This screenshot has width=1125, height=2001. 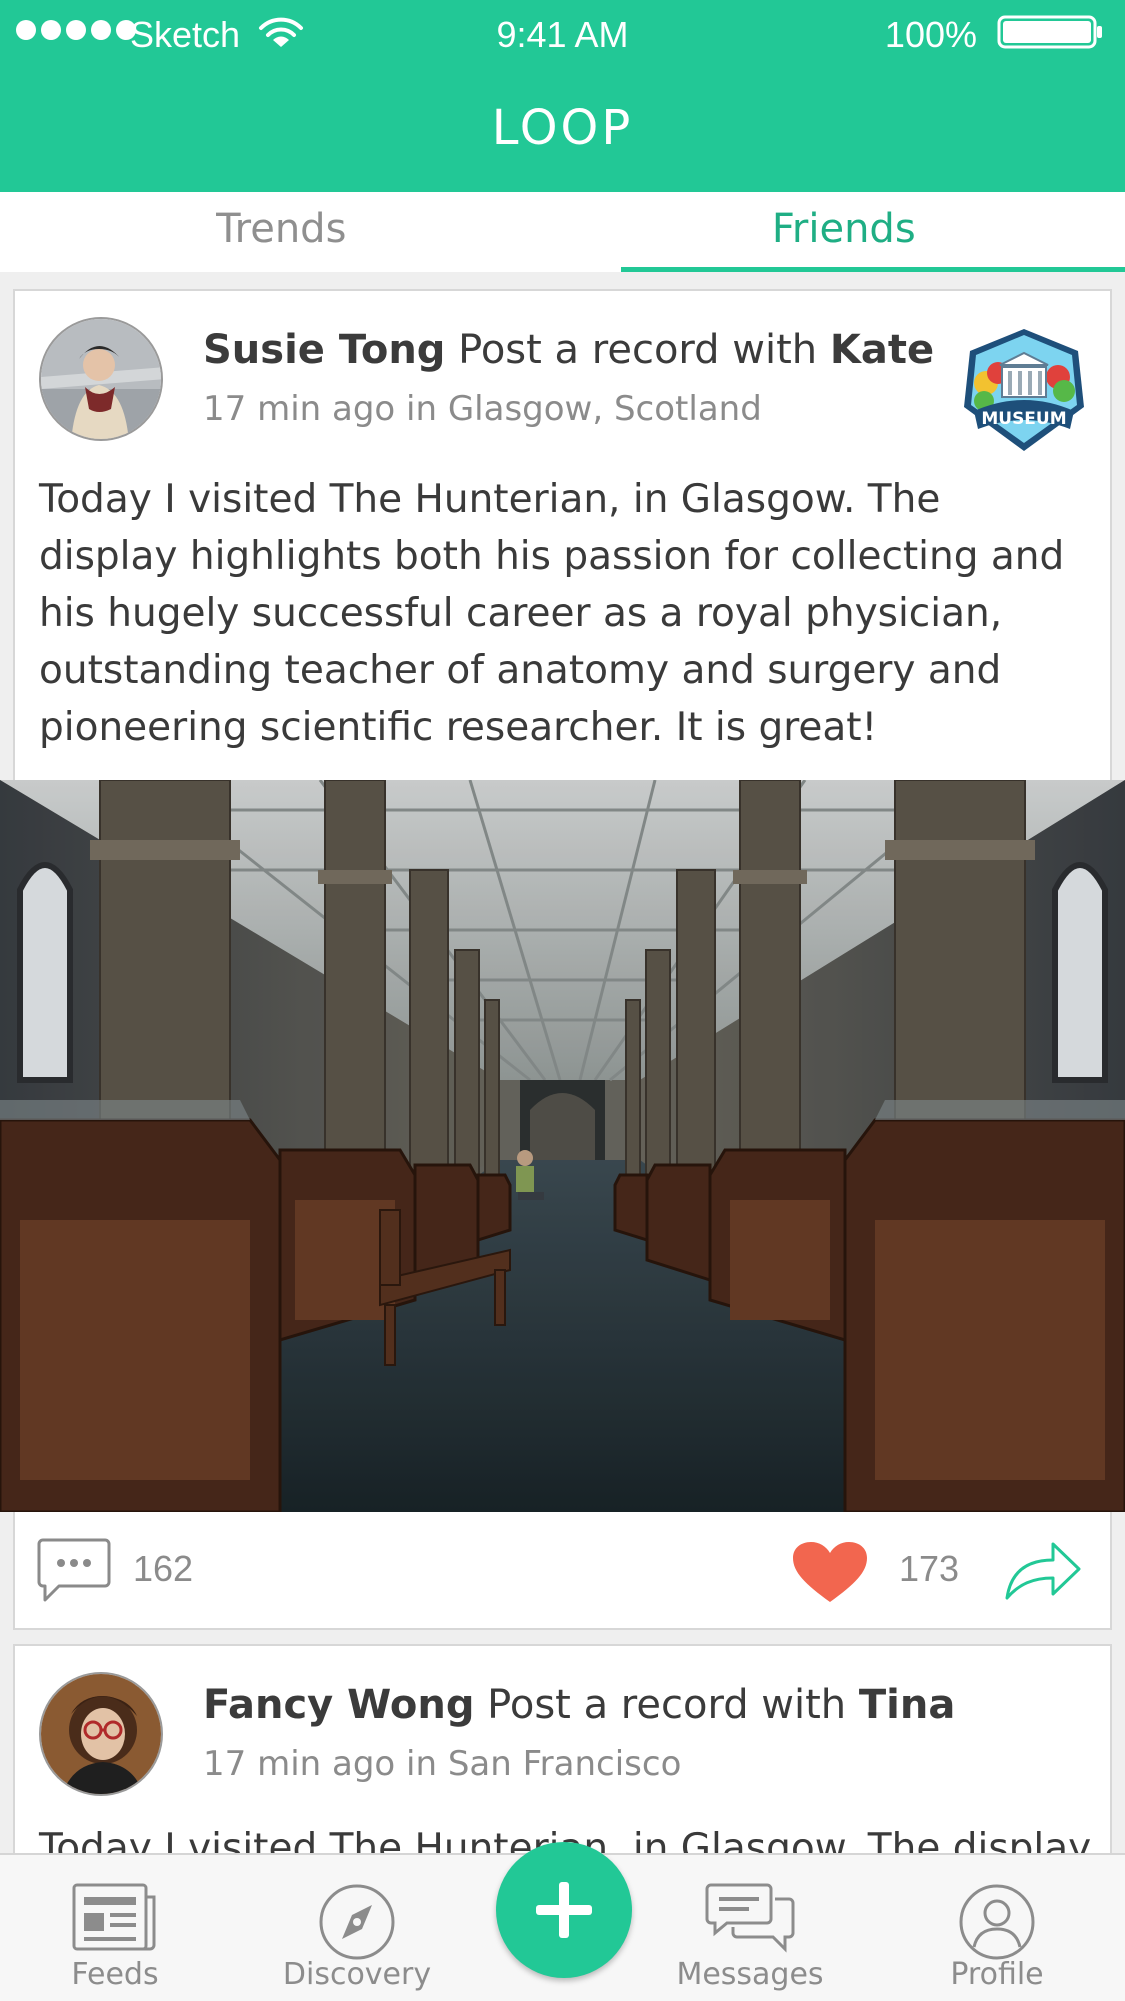 What do you see at coordinates (482, 409) in the screenshot?
I see `post-time-location: 17 min ago in Glasgow, Scotland` at bounding box center [482, 409].